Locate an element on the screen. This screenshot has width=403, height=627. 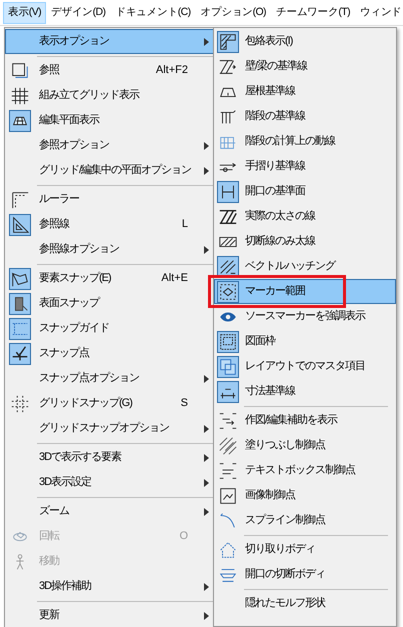
menu-item: 手摺り基準線 is located at coordinates (305, 166).